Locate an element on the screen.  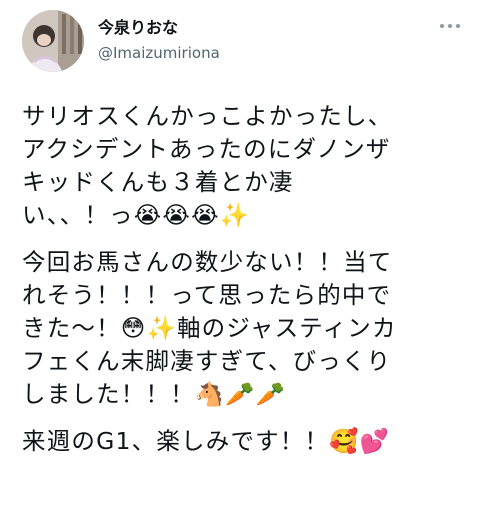
tweet-line: れそう！！！って思ったら的中で is located at coordinates (207, 295).